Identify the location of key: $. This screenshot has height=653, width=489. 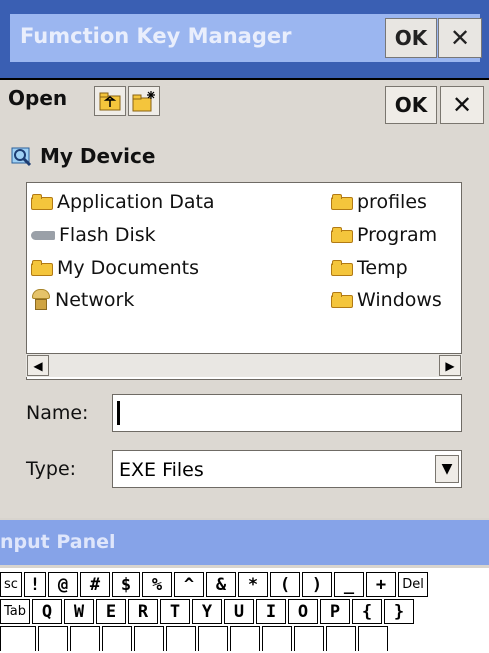
(126, 584).